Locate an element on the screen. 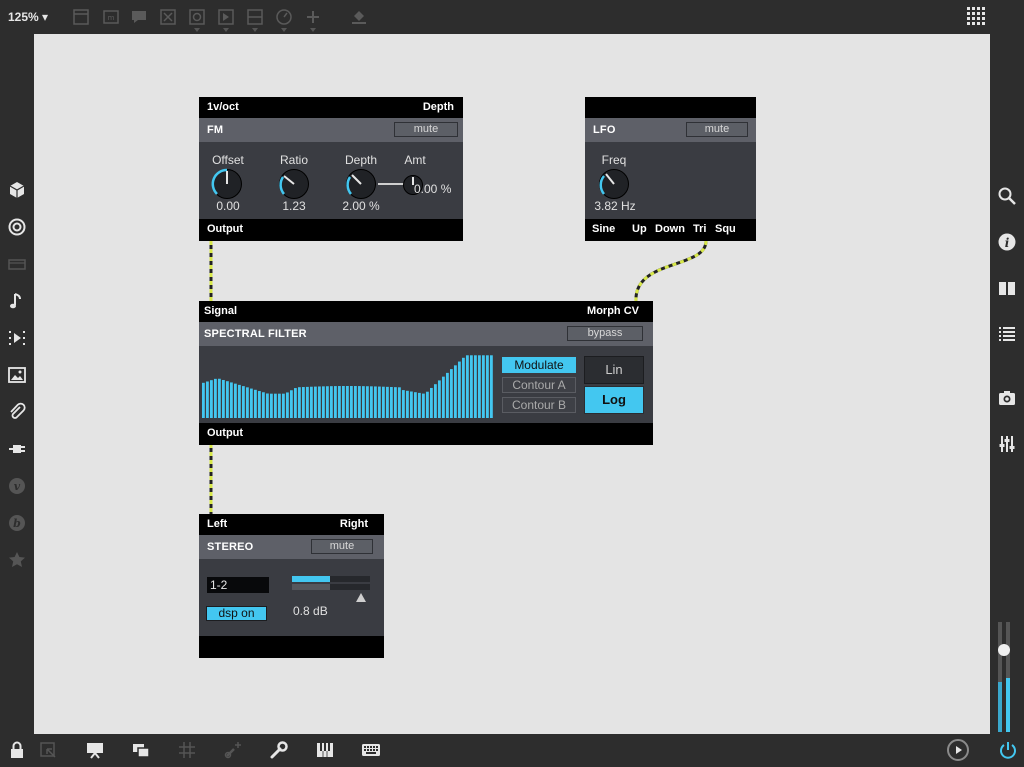 Image resolution: width=1024 pixels, height=767 pixels. b-badge-icon: b is located at coordinates (17, 523).